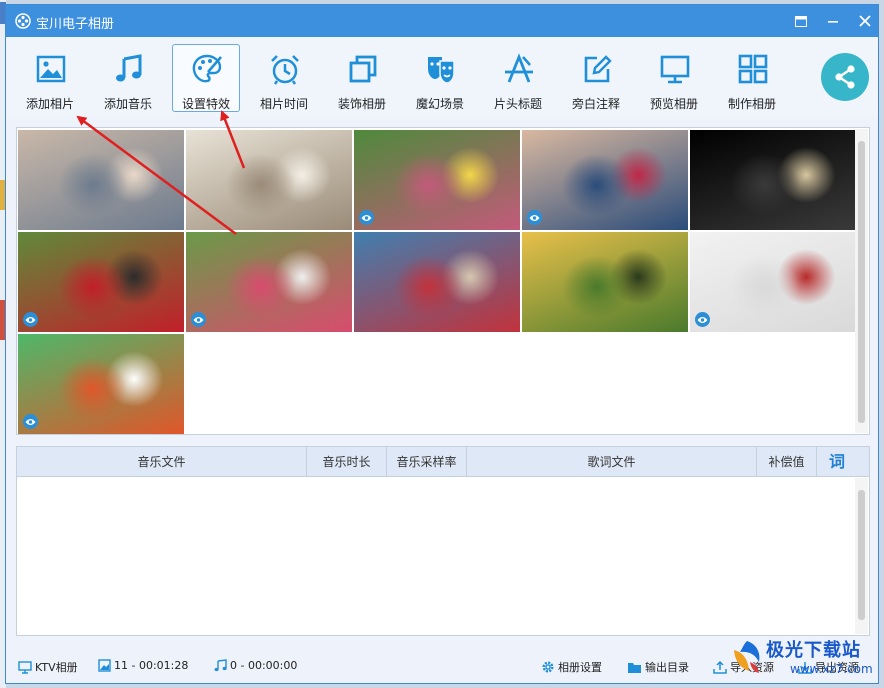  Describe the element at coordinates (56, 667) in the screenshot. I see `ktv-label: KTV相册` at that location.